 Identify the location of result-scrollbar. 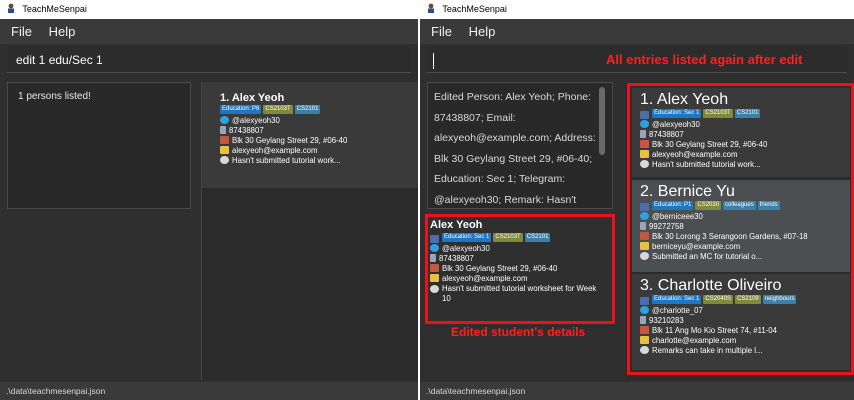
(602, 121).